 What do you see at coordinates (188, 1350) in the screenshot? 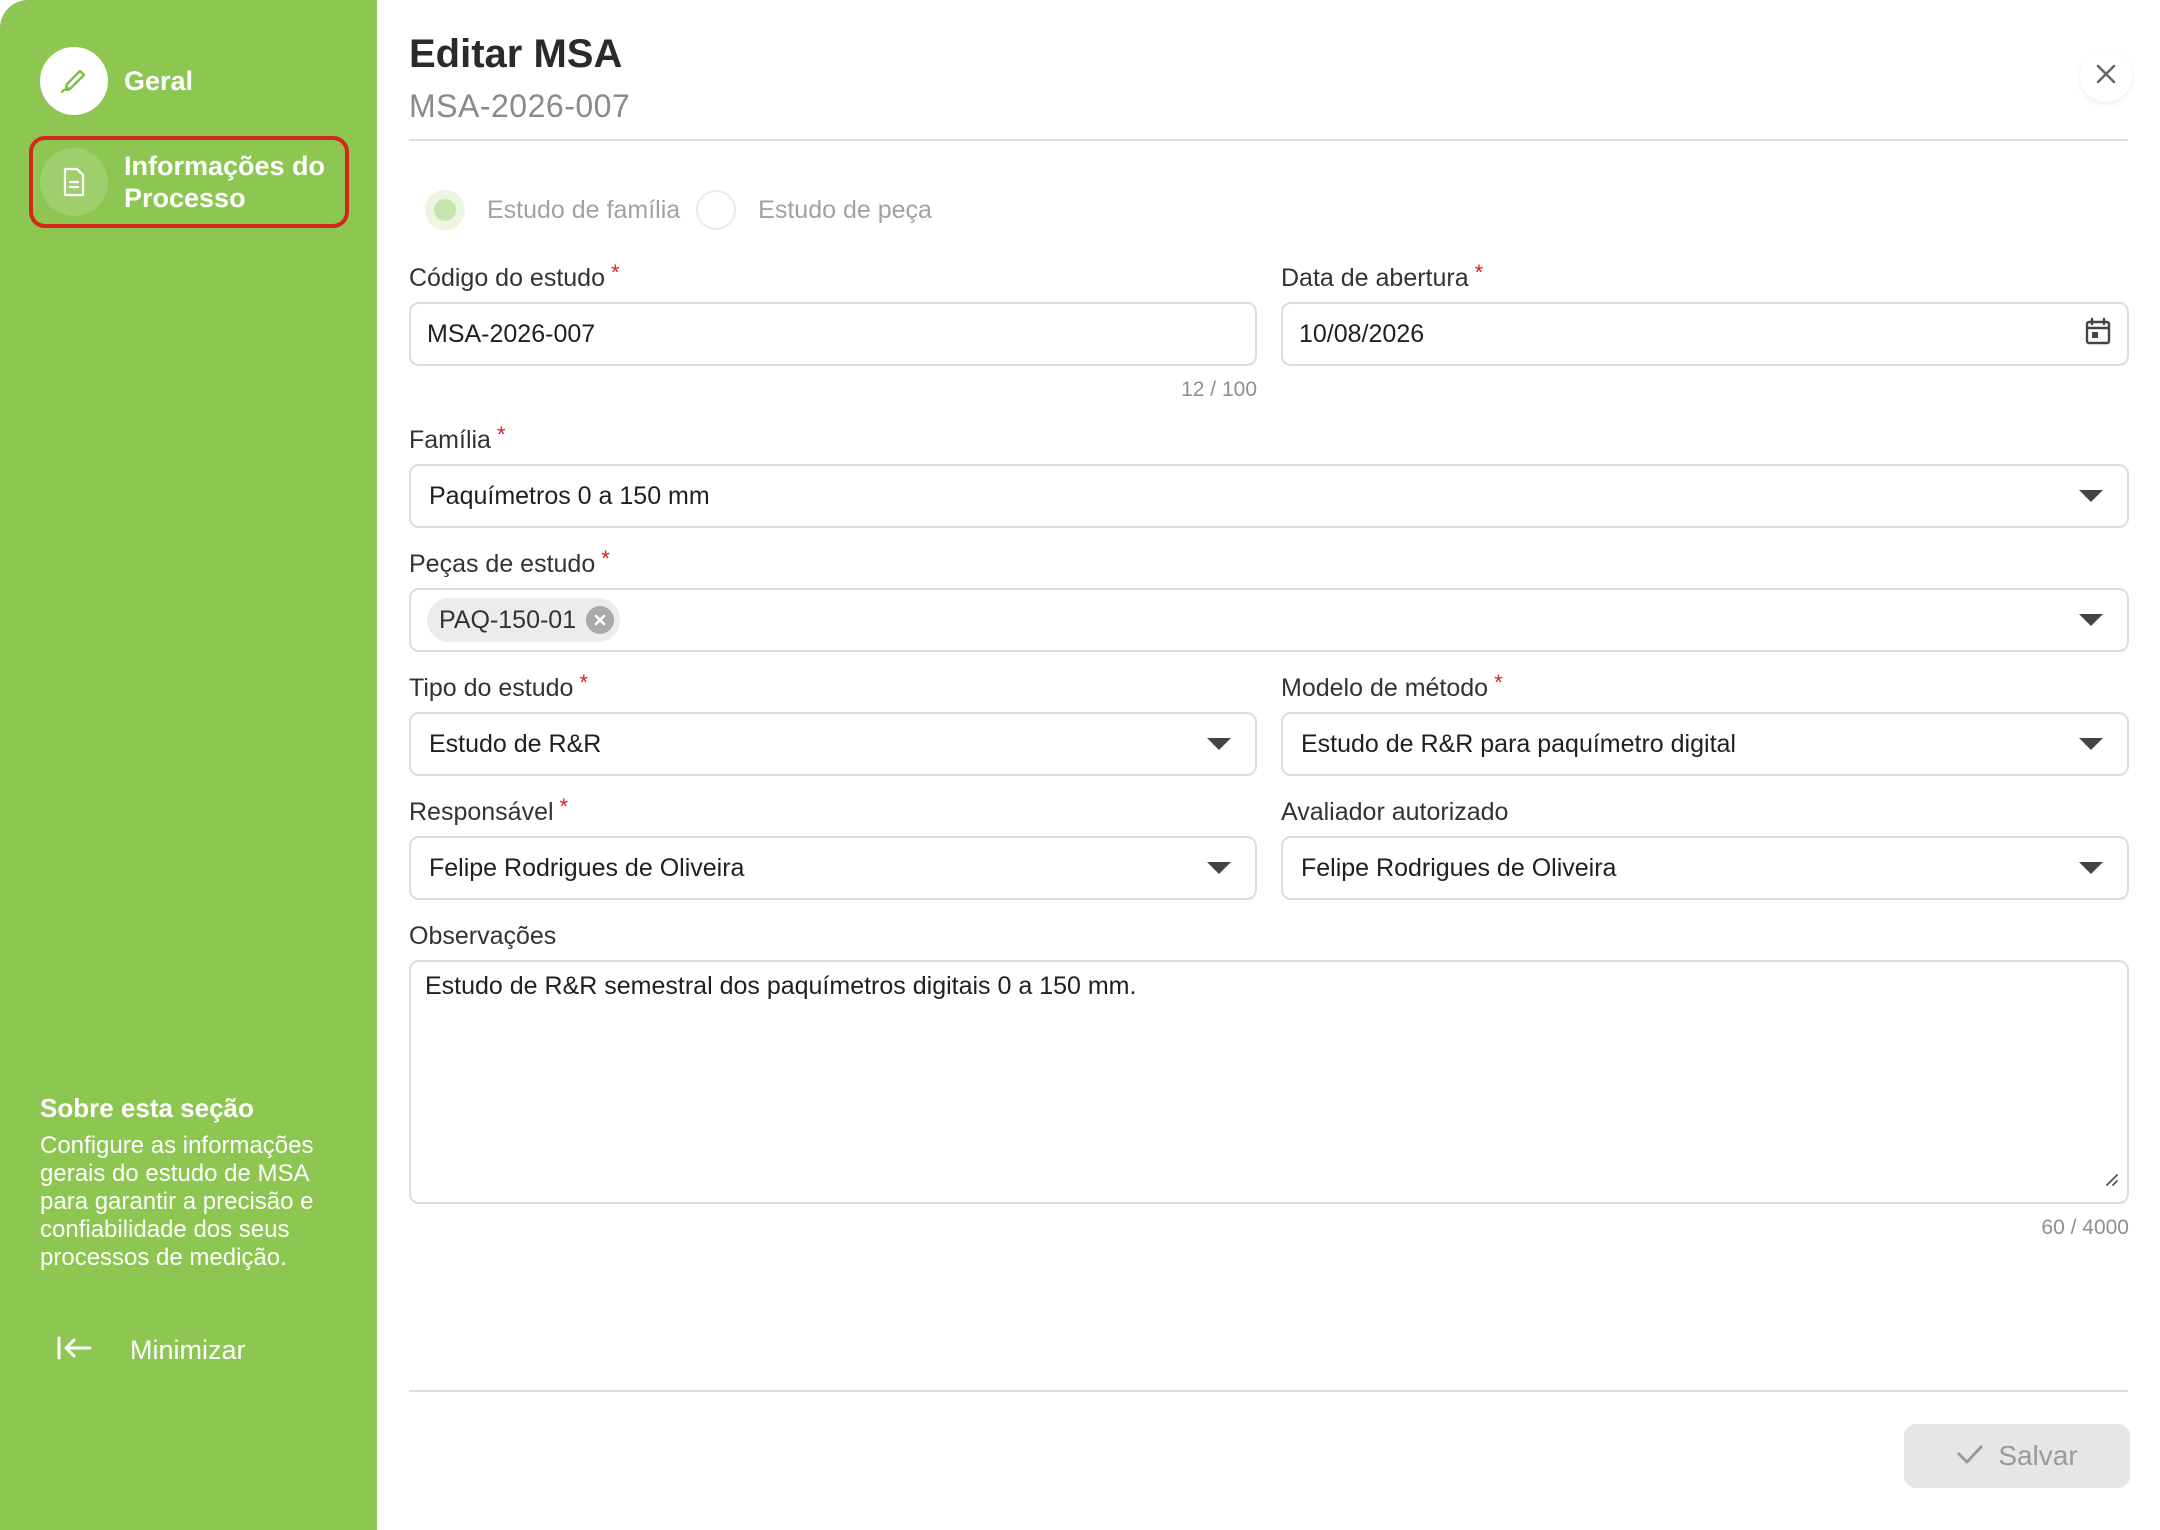
I see `minimize-label: Minimizar` at bounding box center [188, 1350].